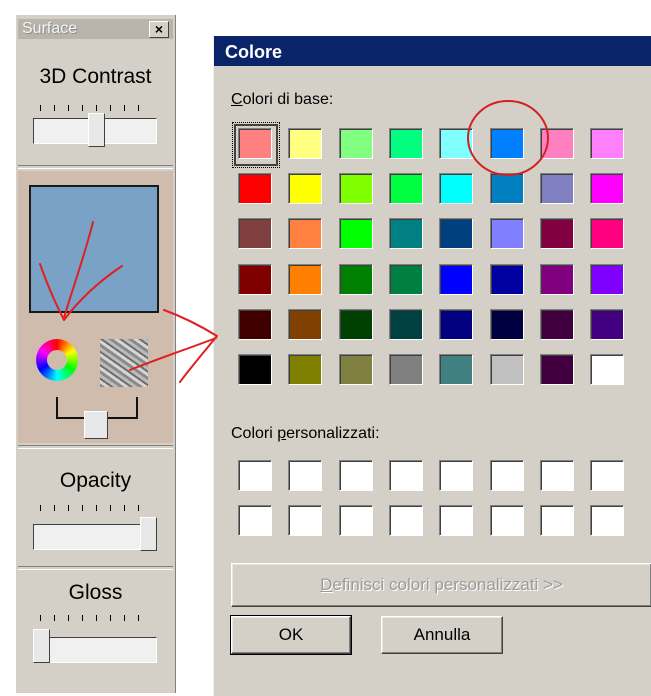 This screenshot has width=651, height=696. Describe the element at coordinates (441, 585) in the screenshot. I see `define-custom-colors-button: Definisci colori personalizzati >>` at that location.